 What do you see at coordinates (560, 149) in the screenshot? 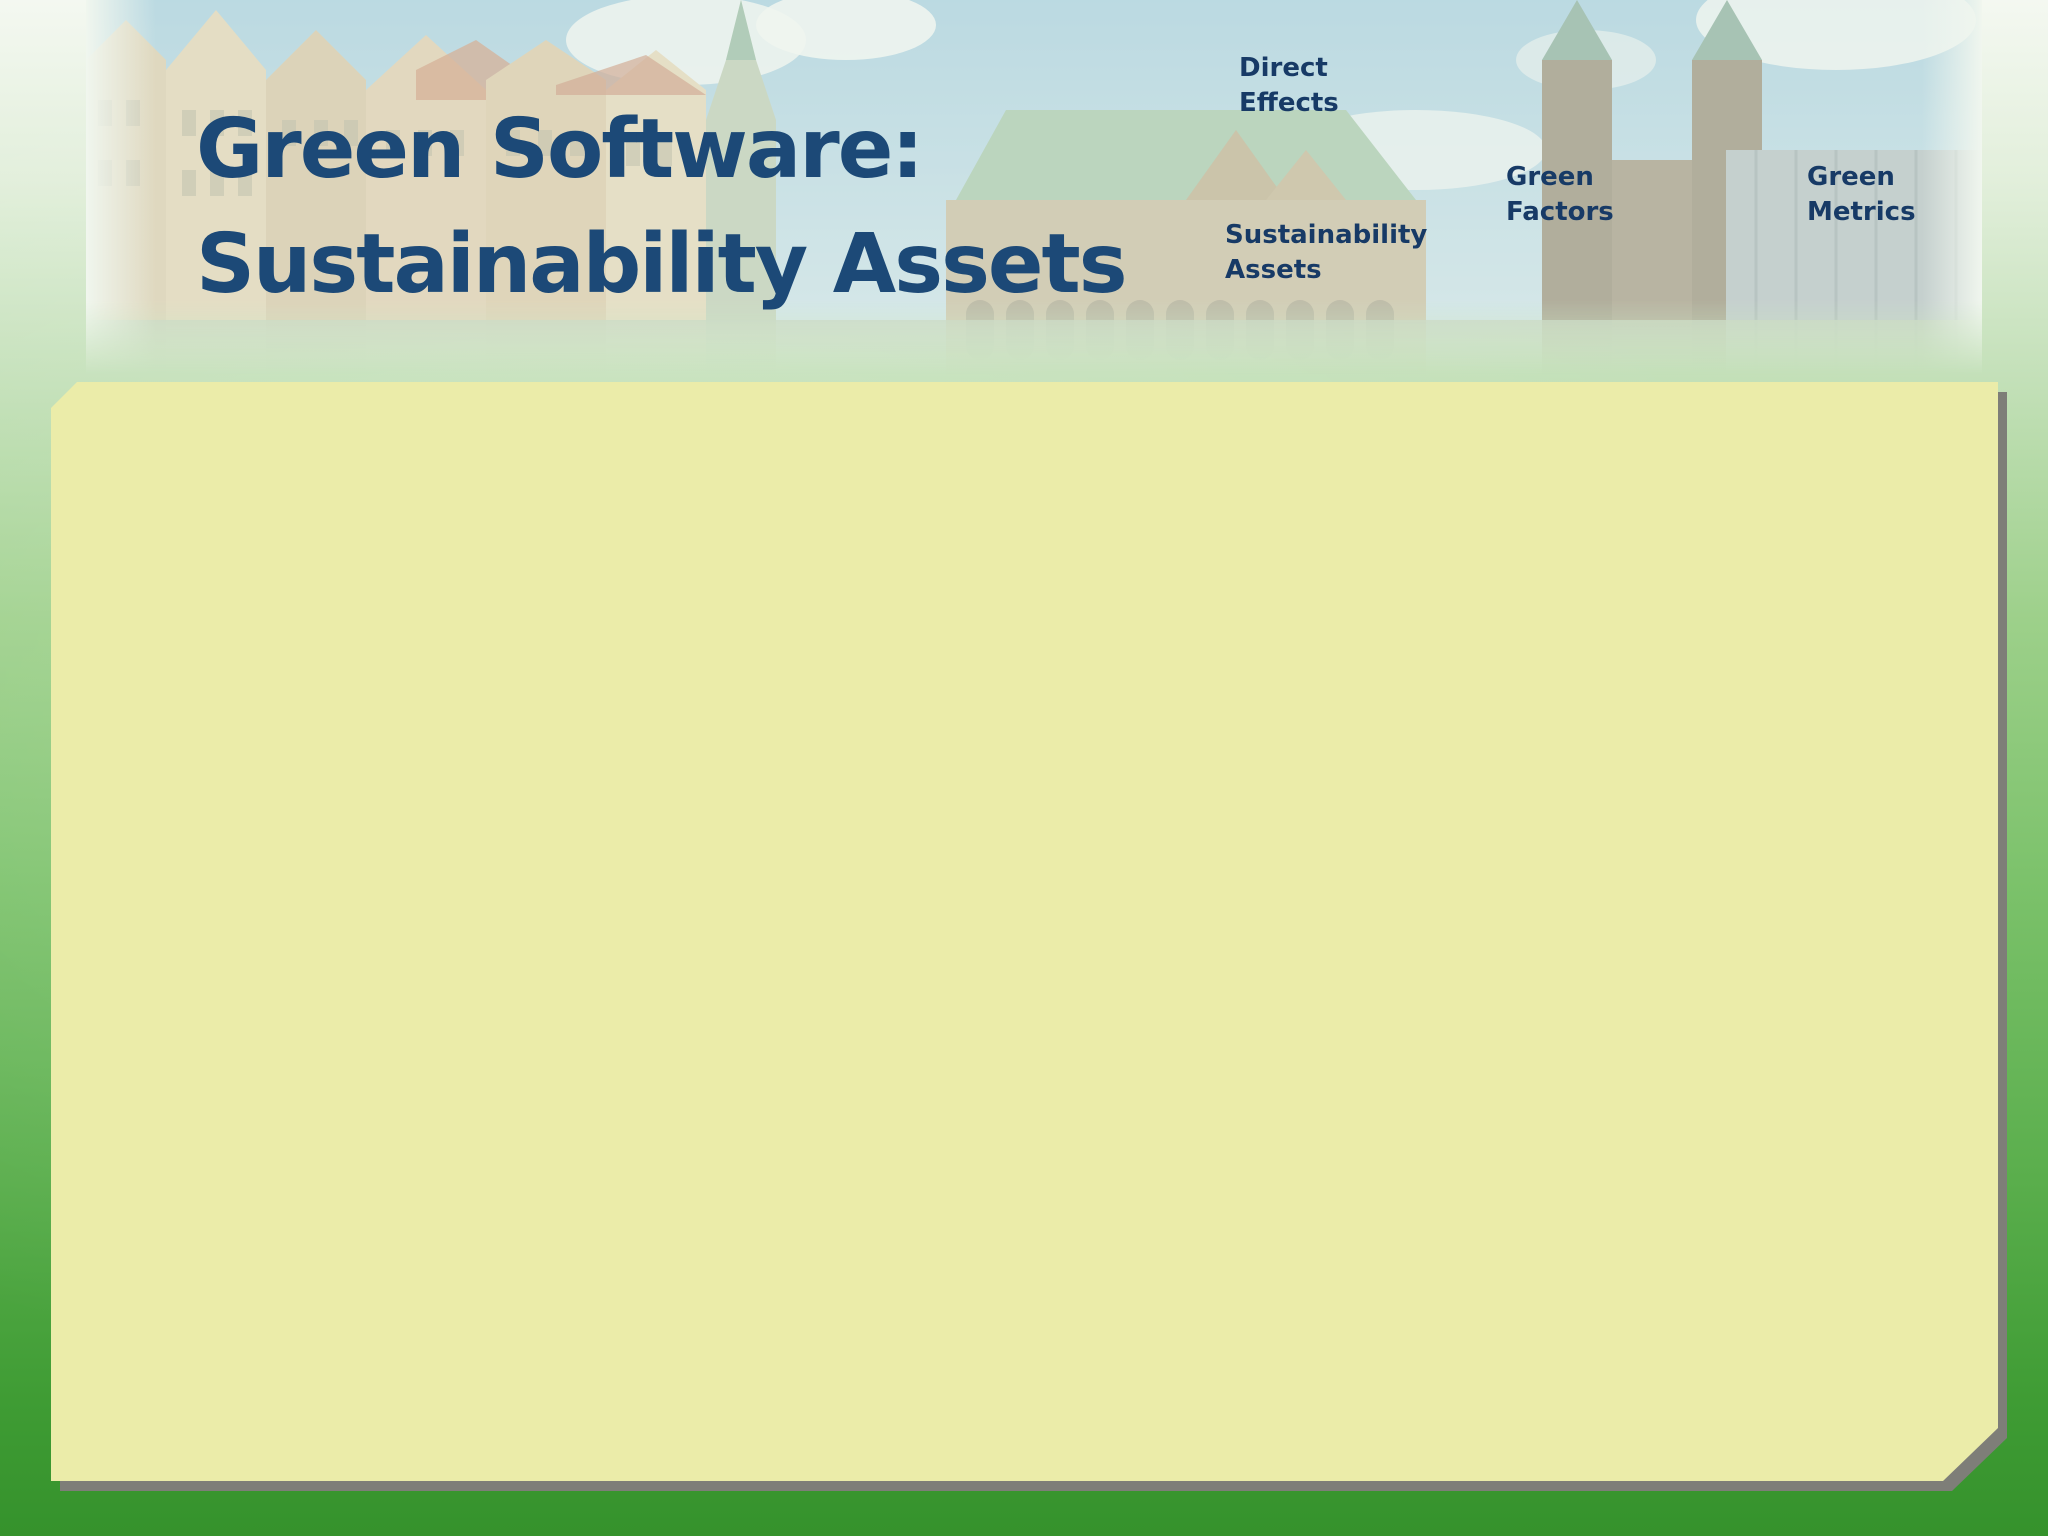
I see `slide-title-line1: Green Software:` at bounding box center [560, 149].